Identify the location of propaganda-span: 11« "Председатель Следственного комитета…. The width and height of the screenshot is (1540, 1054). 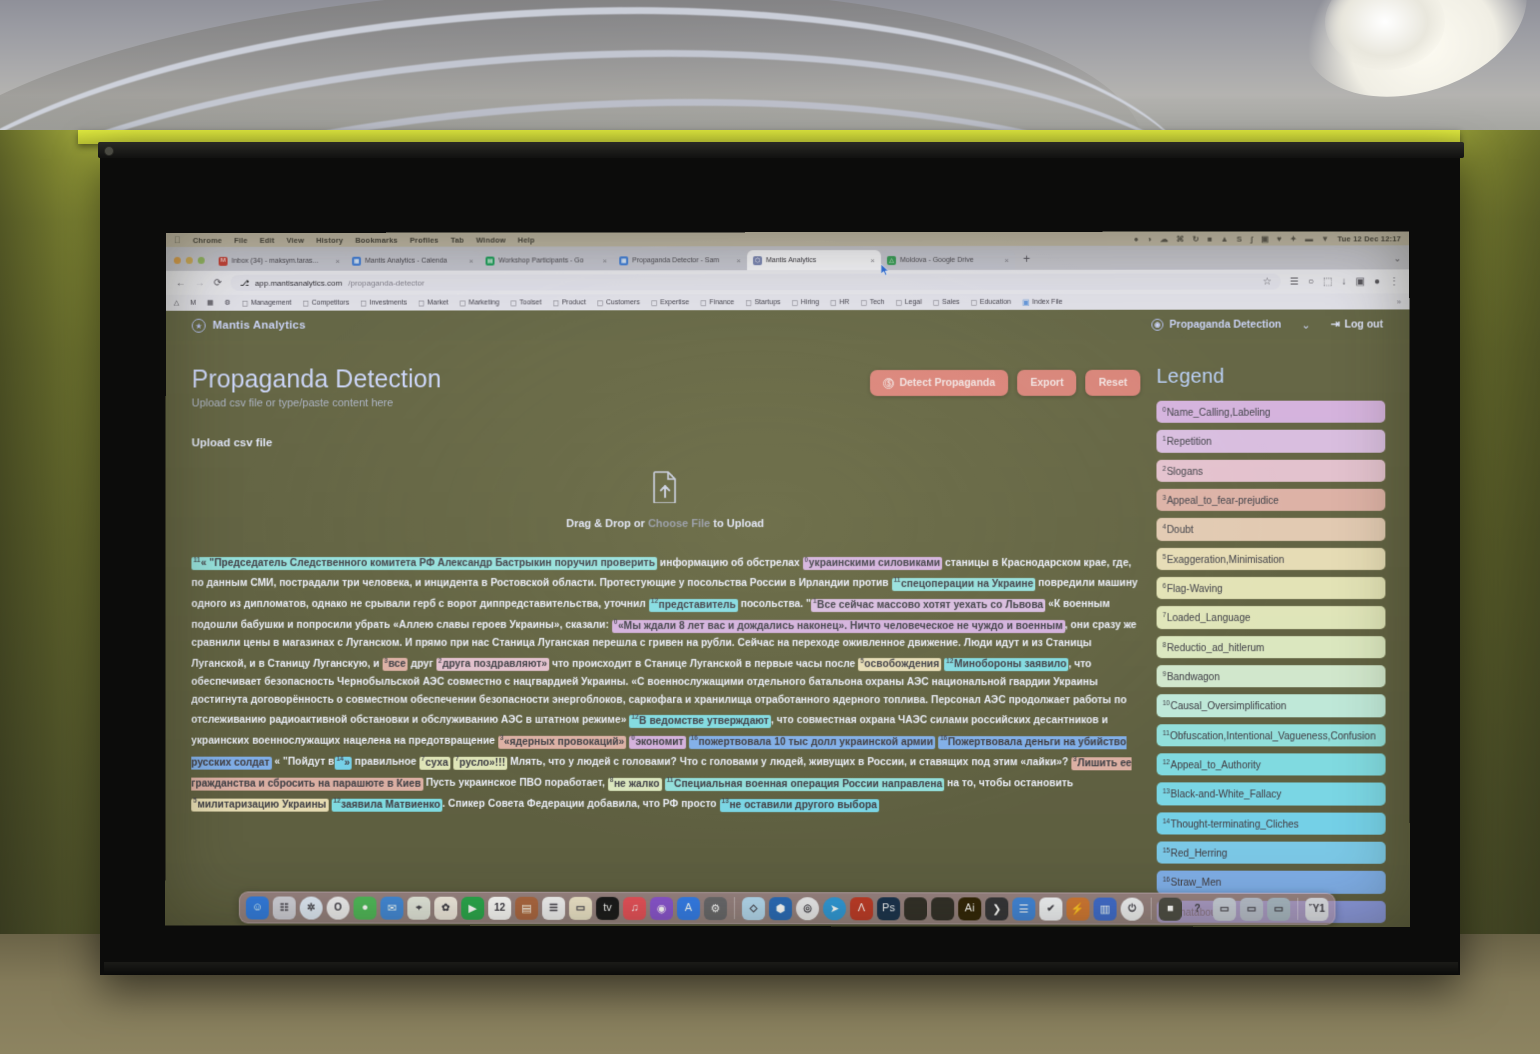
(424, 563).